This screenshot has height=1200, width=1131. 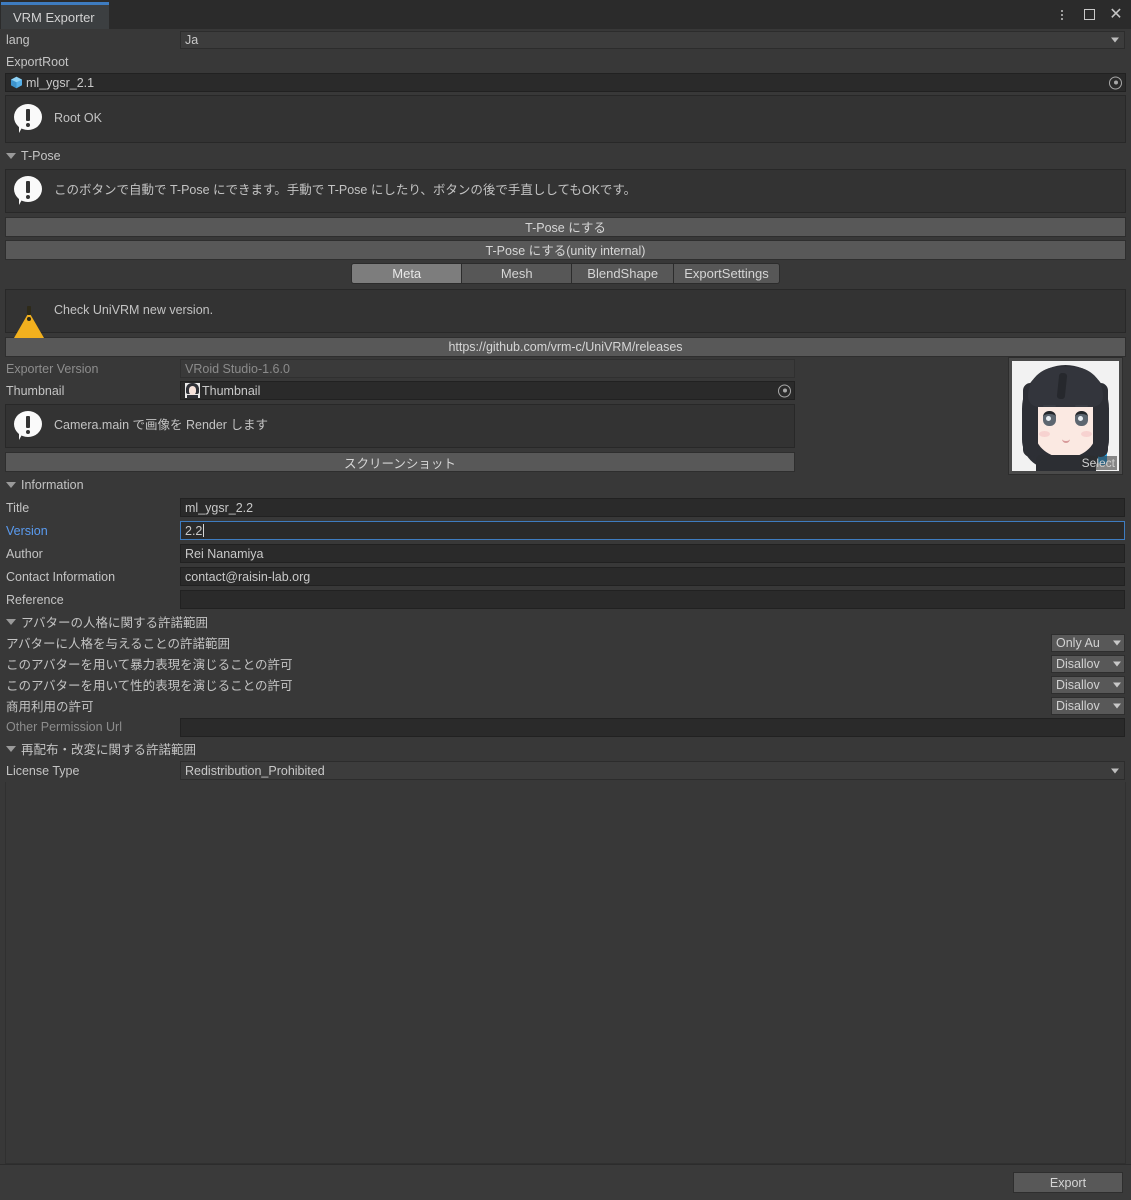 I want to click on export-root-label: ExportRoot, so click(x=37, y=61).